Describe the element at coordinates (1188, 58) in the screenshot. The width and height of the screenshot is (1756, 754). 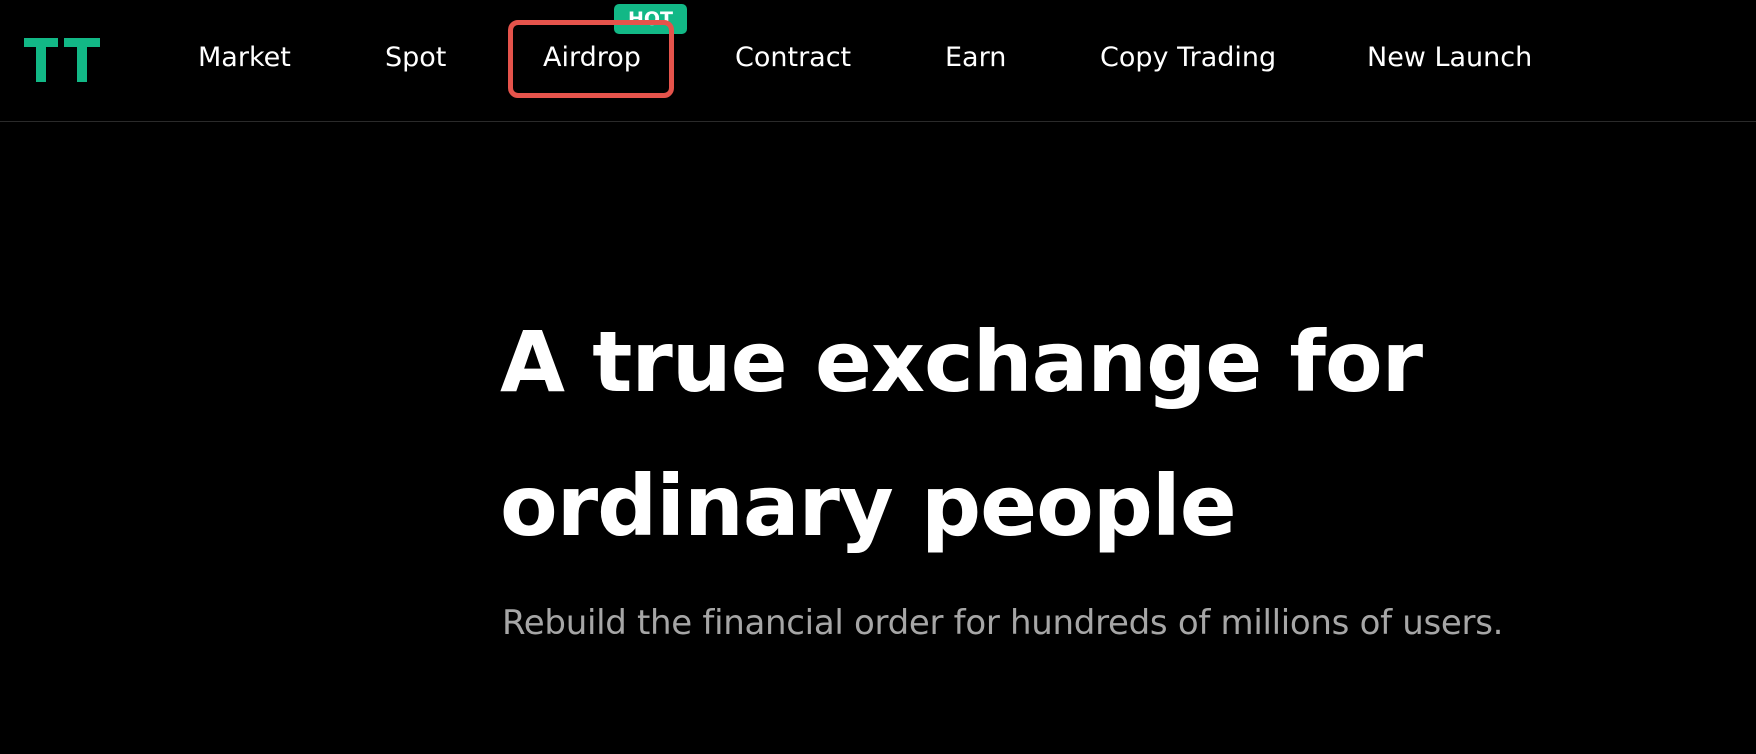
I see `nav-copy-trading: Copy Trading` at that location.